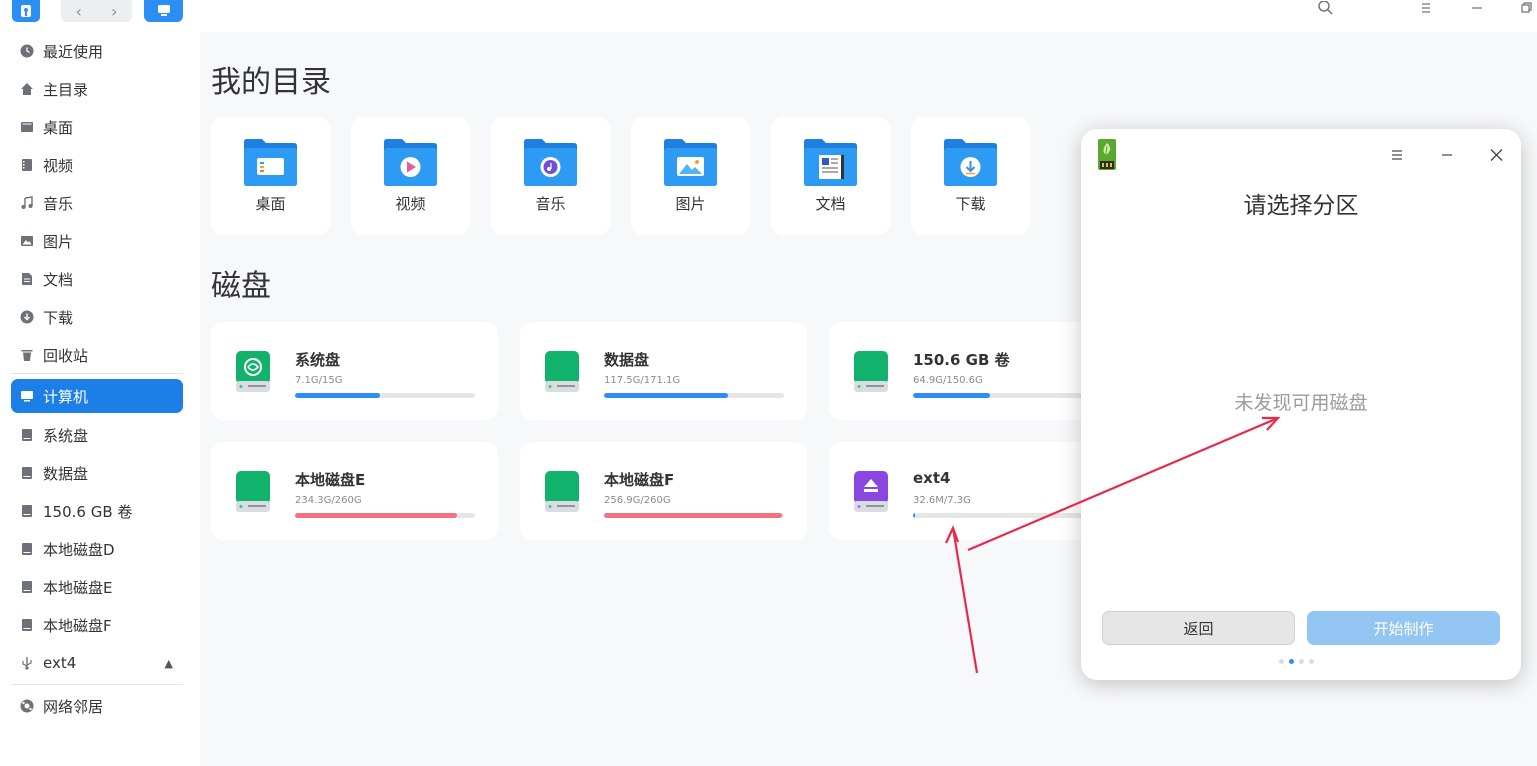  I want to click on disk-card-local-disk-f: 本地磁盘F 256.9G/260G, so click(663, 491).